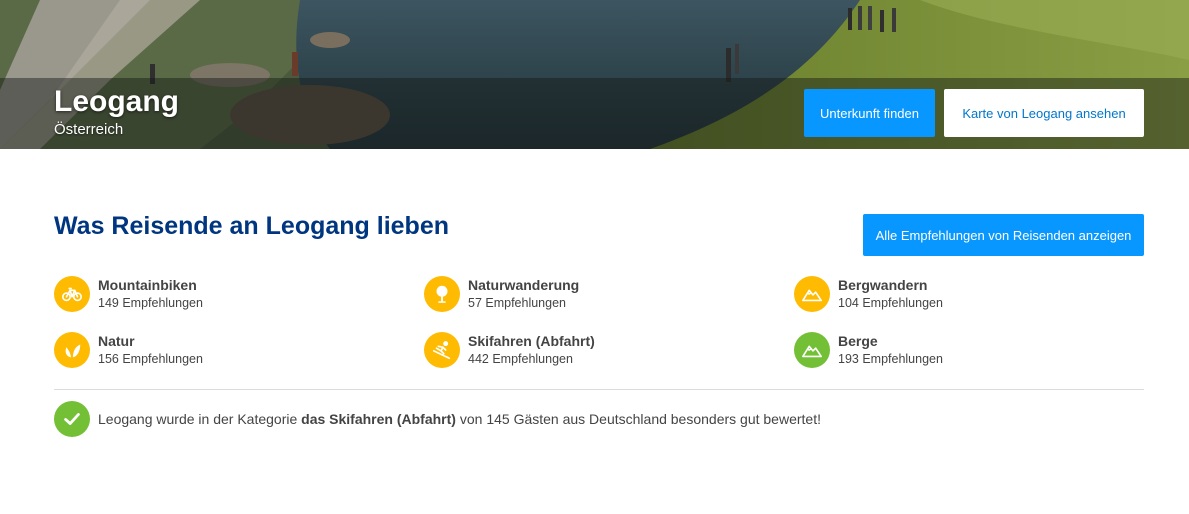  I want to click on activity-count: 57 Empfehlungen, so click(517, 303).